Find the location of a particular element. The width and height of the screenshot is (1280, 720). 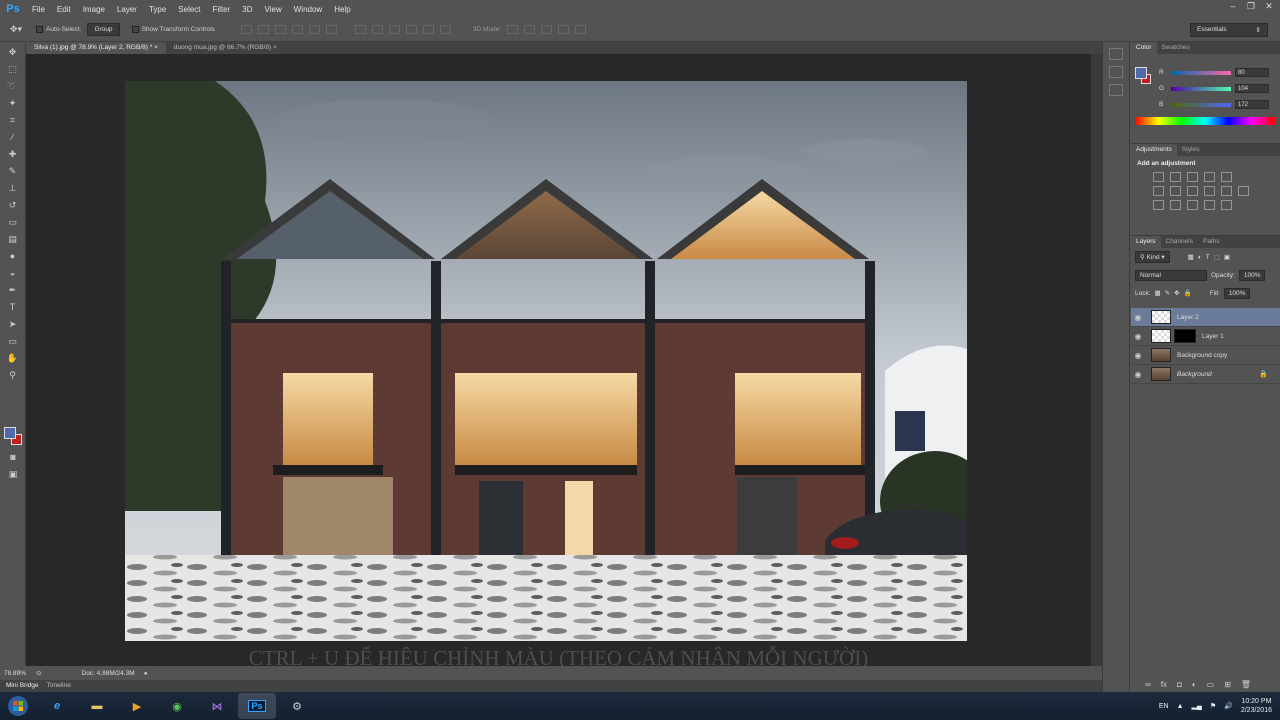

3d-drag-icon is located at coordinates (547, 29).